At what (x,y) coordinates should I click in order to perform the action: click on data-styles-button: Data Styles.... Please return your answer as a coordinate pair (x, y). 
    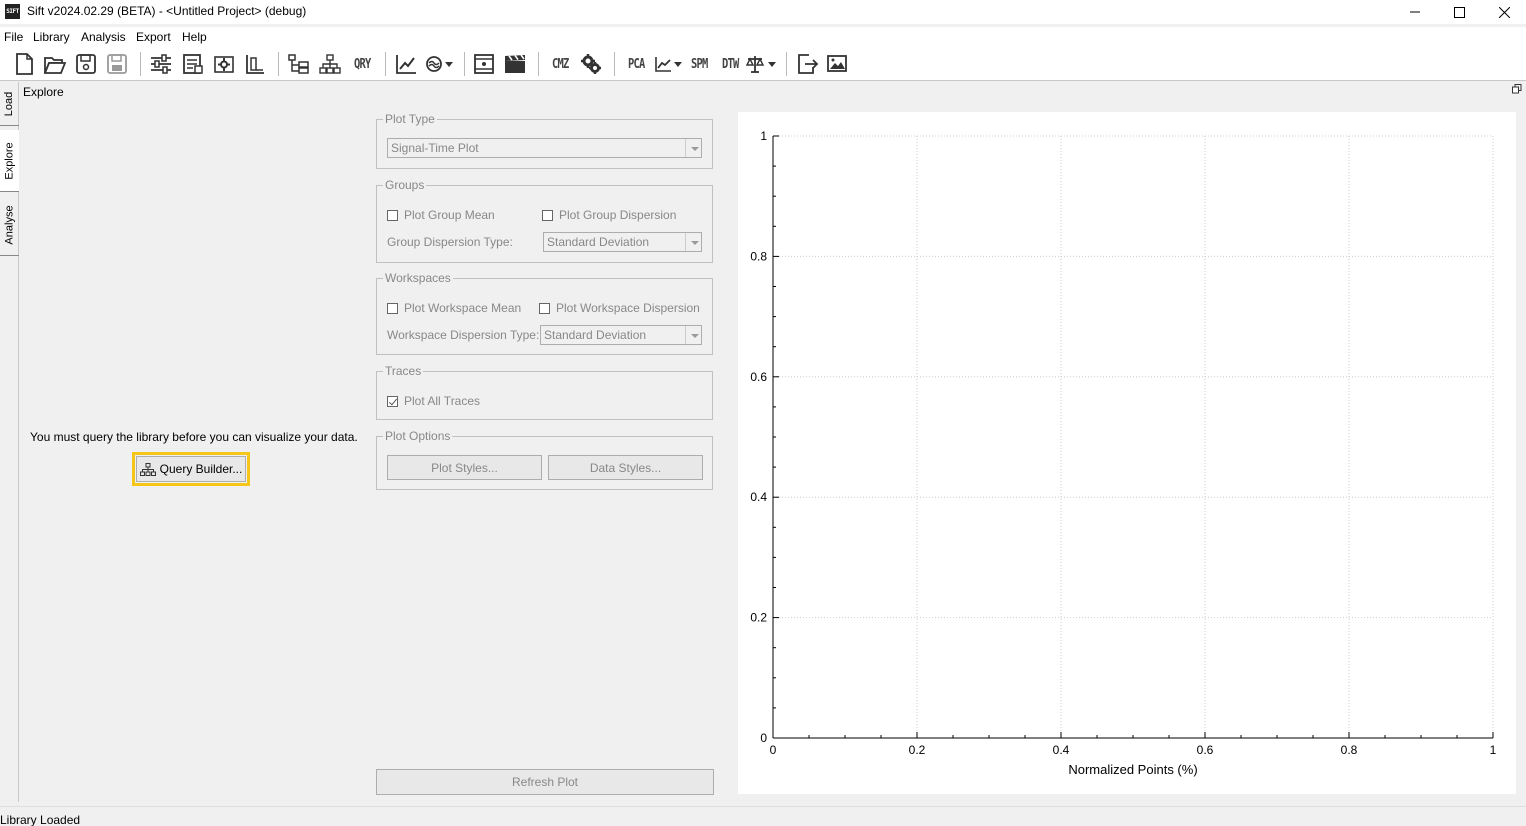
    Looking at the image, I should click on (625, 467).